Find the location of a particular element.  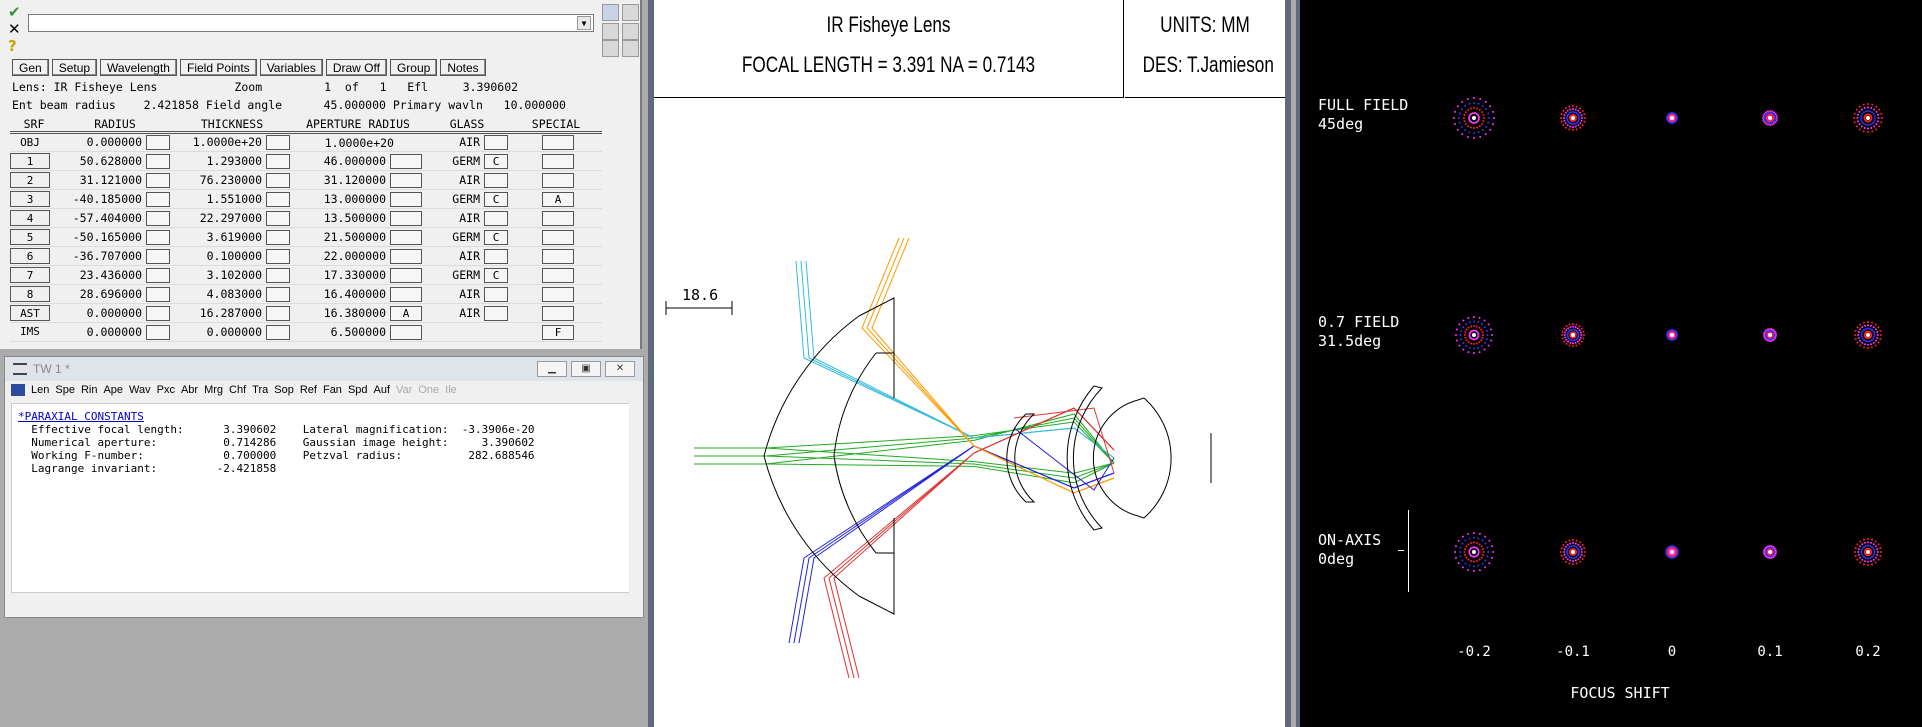

wavelength-button: Wavelength is located at coordinates (138, 67).